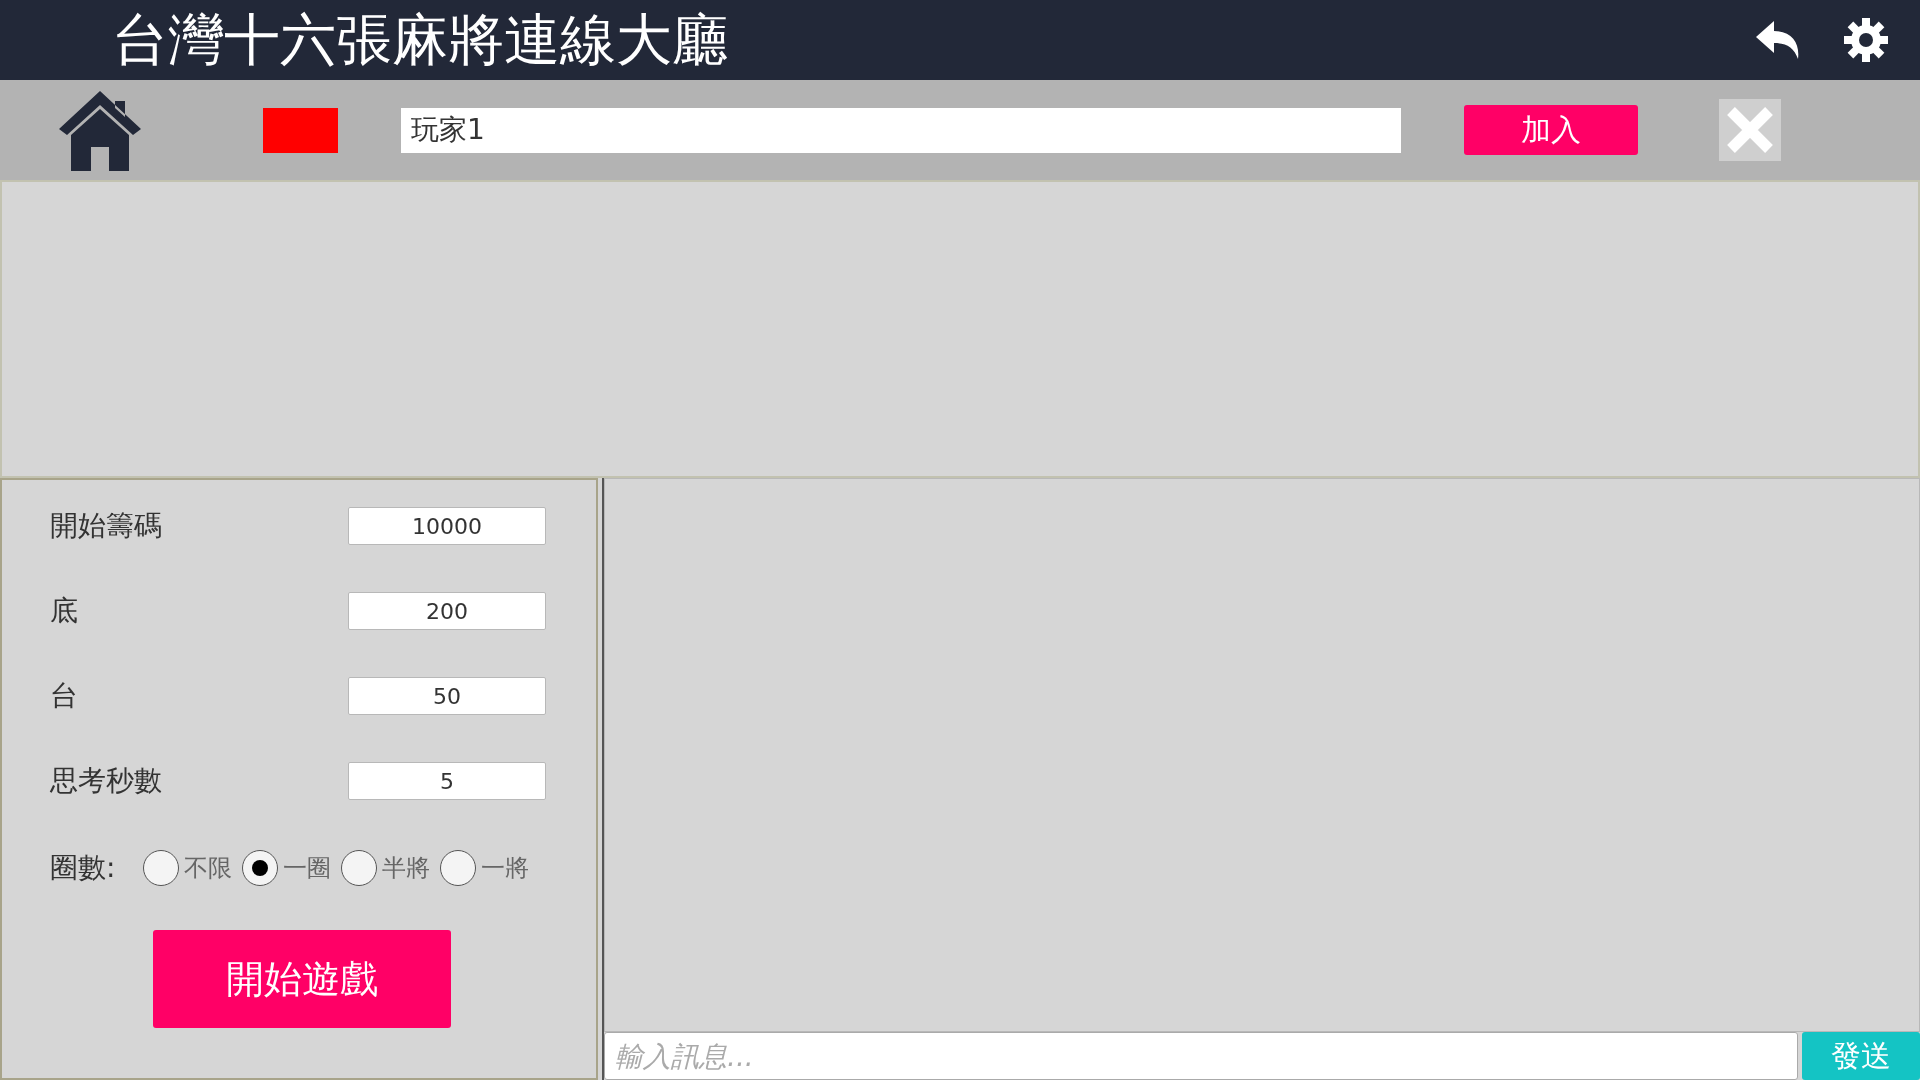 The width and height of the screenshot is (1920, 1080). I want to click on radio-label: 一圈, so click(307, 868).